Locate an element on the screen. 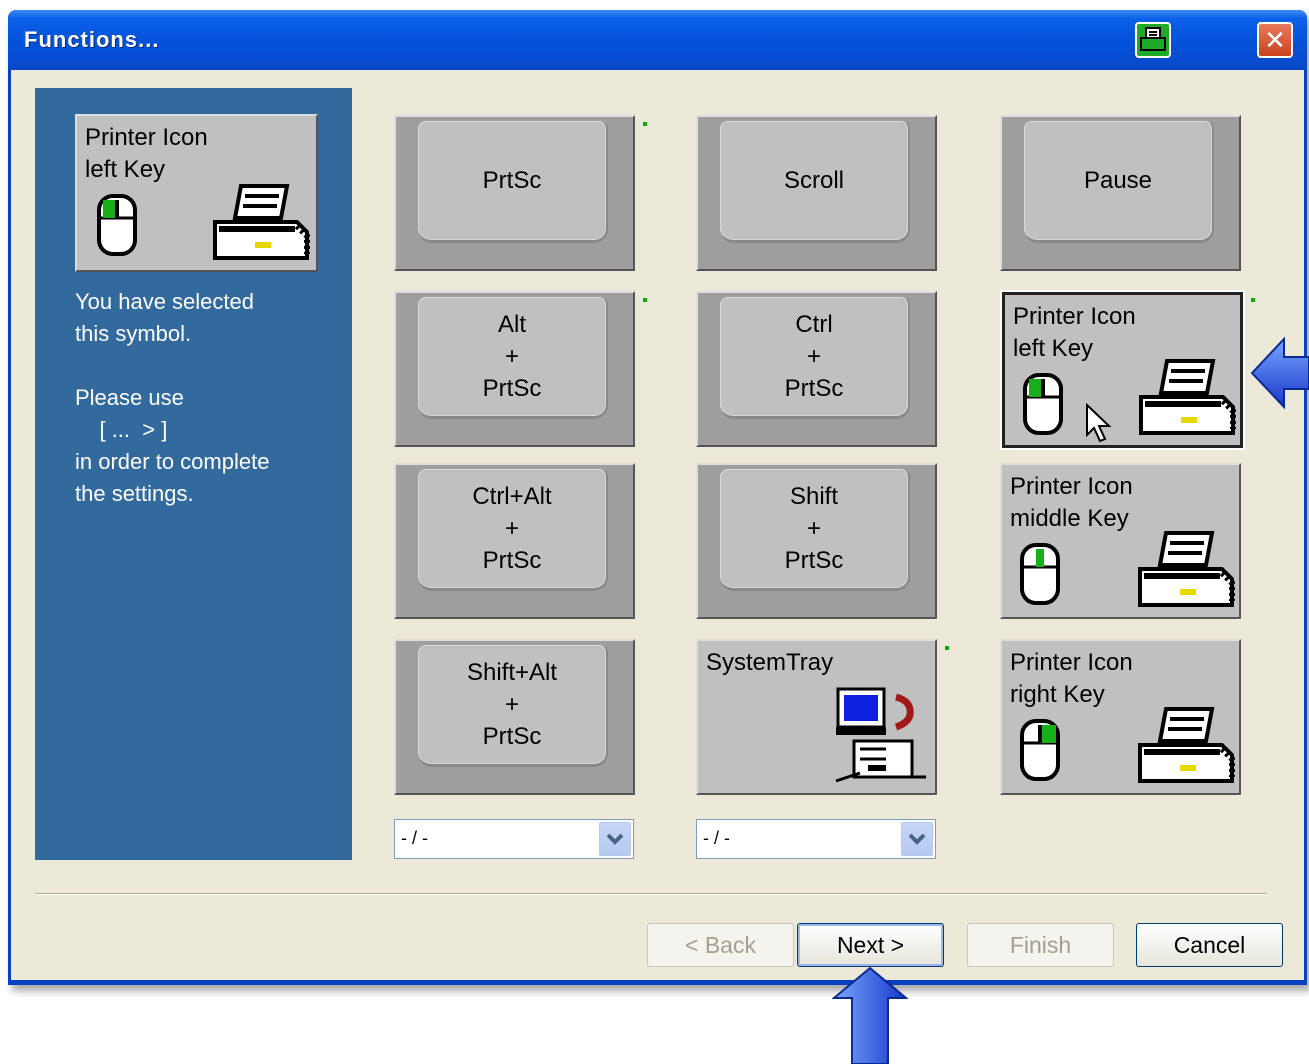 The height and width of the screenshot is (1064, 1309). key-alt-prtsc: Alt + PrtSc is located at coordinates (514, 369).